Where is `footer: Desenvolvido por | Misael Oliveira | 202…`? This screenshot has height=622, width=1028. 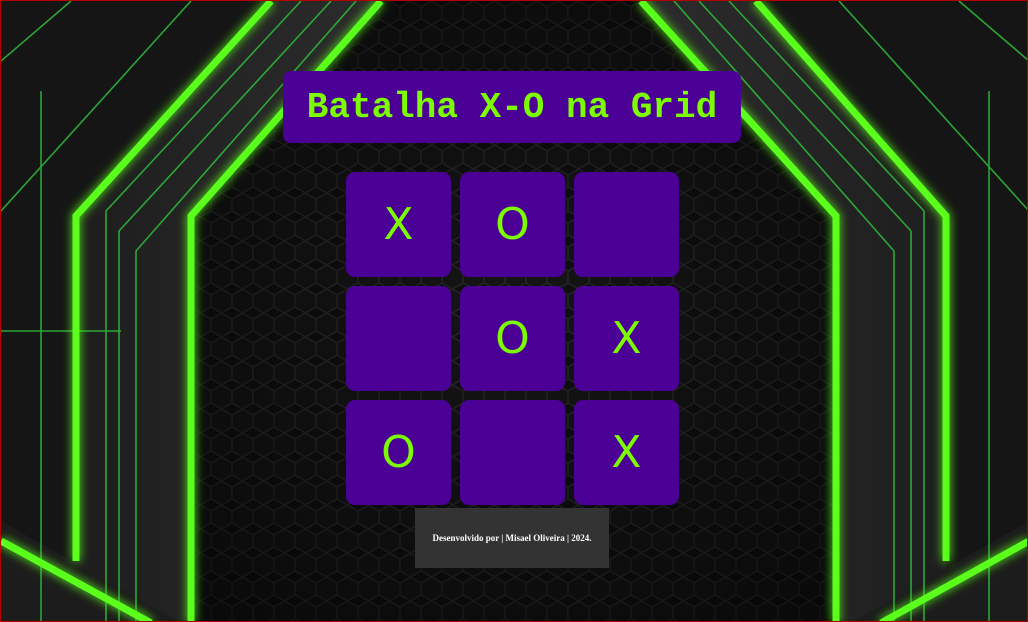 footer: Desenvolvido por | Misael Oliveira | 202… is located at coordinates (512, 538).